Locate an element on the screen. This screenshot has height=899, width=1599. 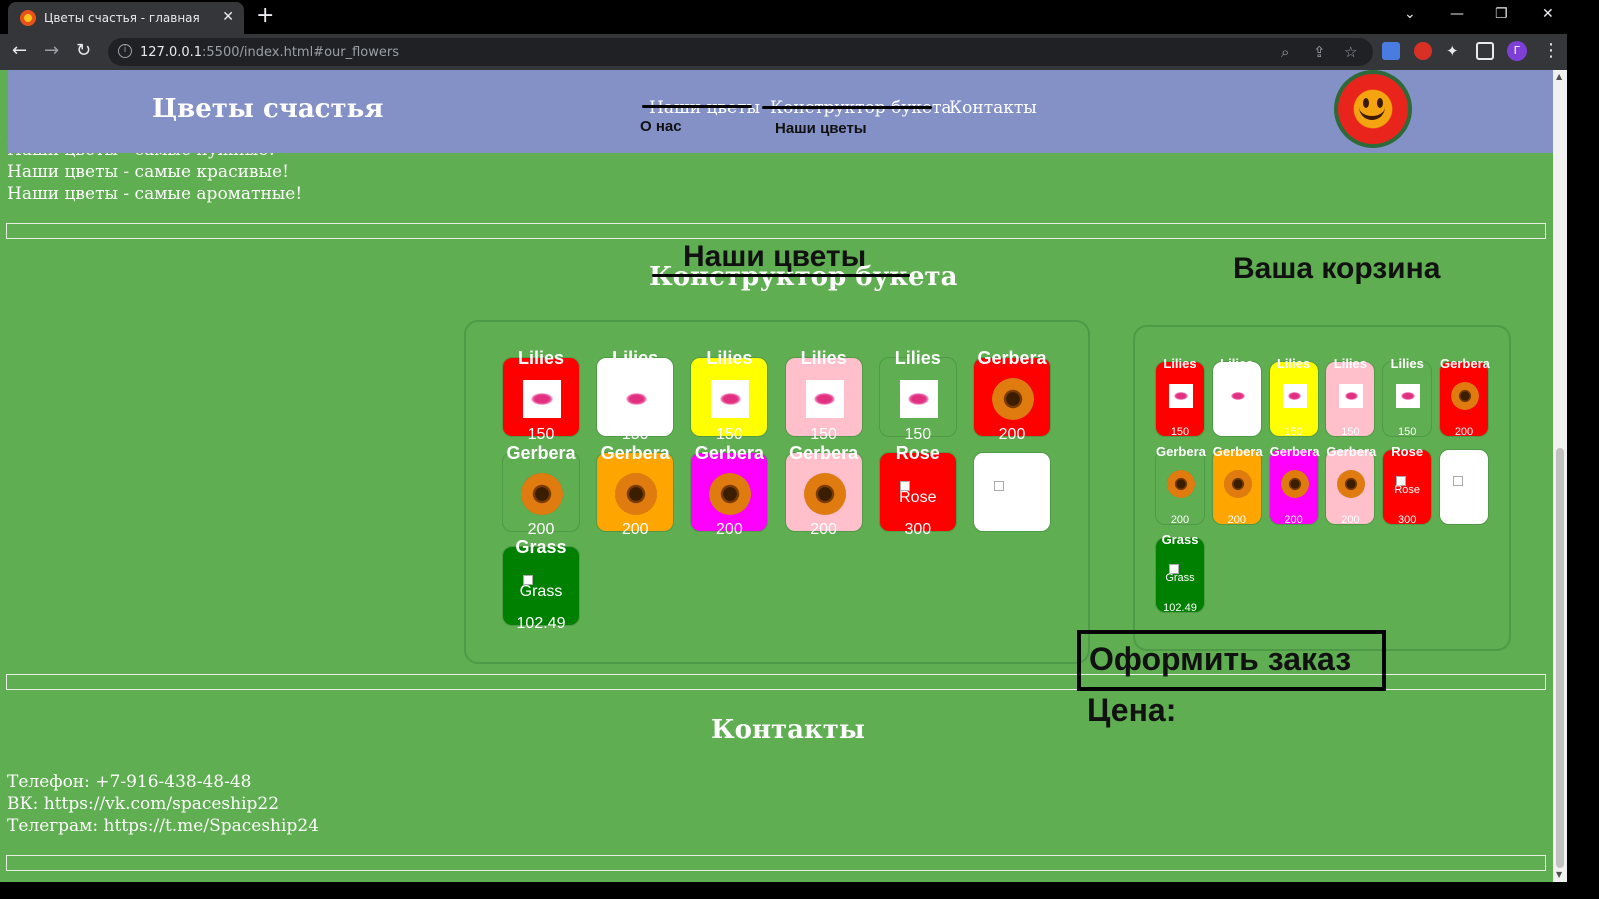
minimize-icon: — is located at coordinates (1457, 14).